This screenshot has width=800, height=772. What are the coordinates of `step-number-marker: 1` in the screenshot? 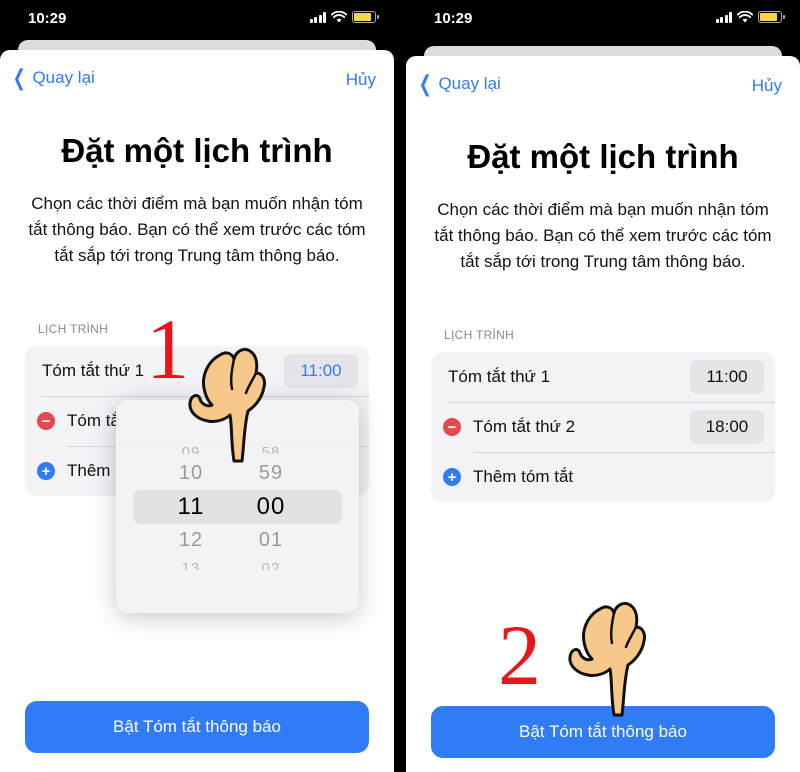 It's located at (167, 349).